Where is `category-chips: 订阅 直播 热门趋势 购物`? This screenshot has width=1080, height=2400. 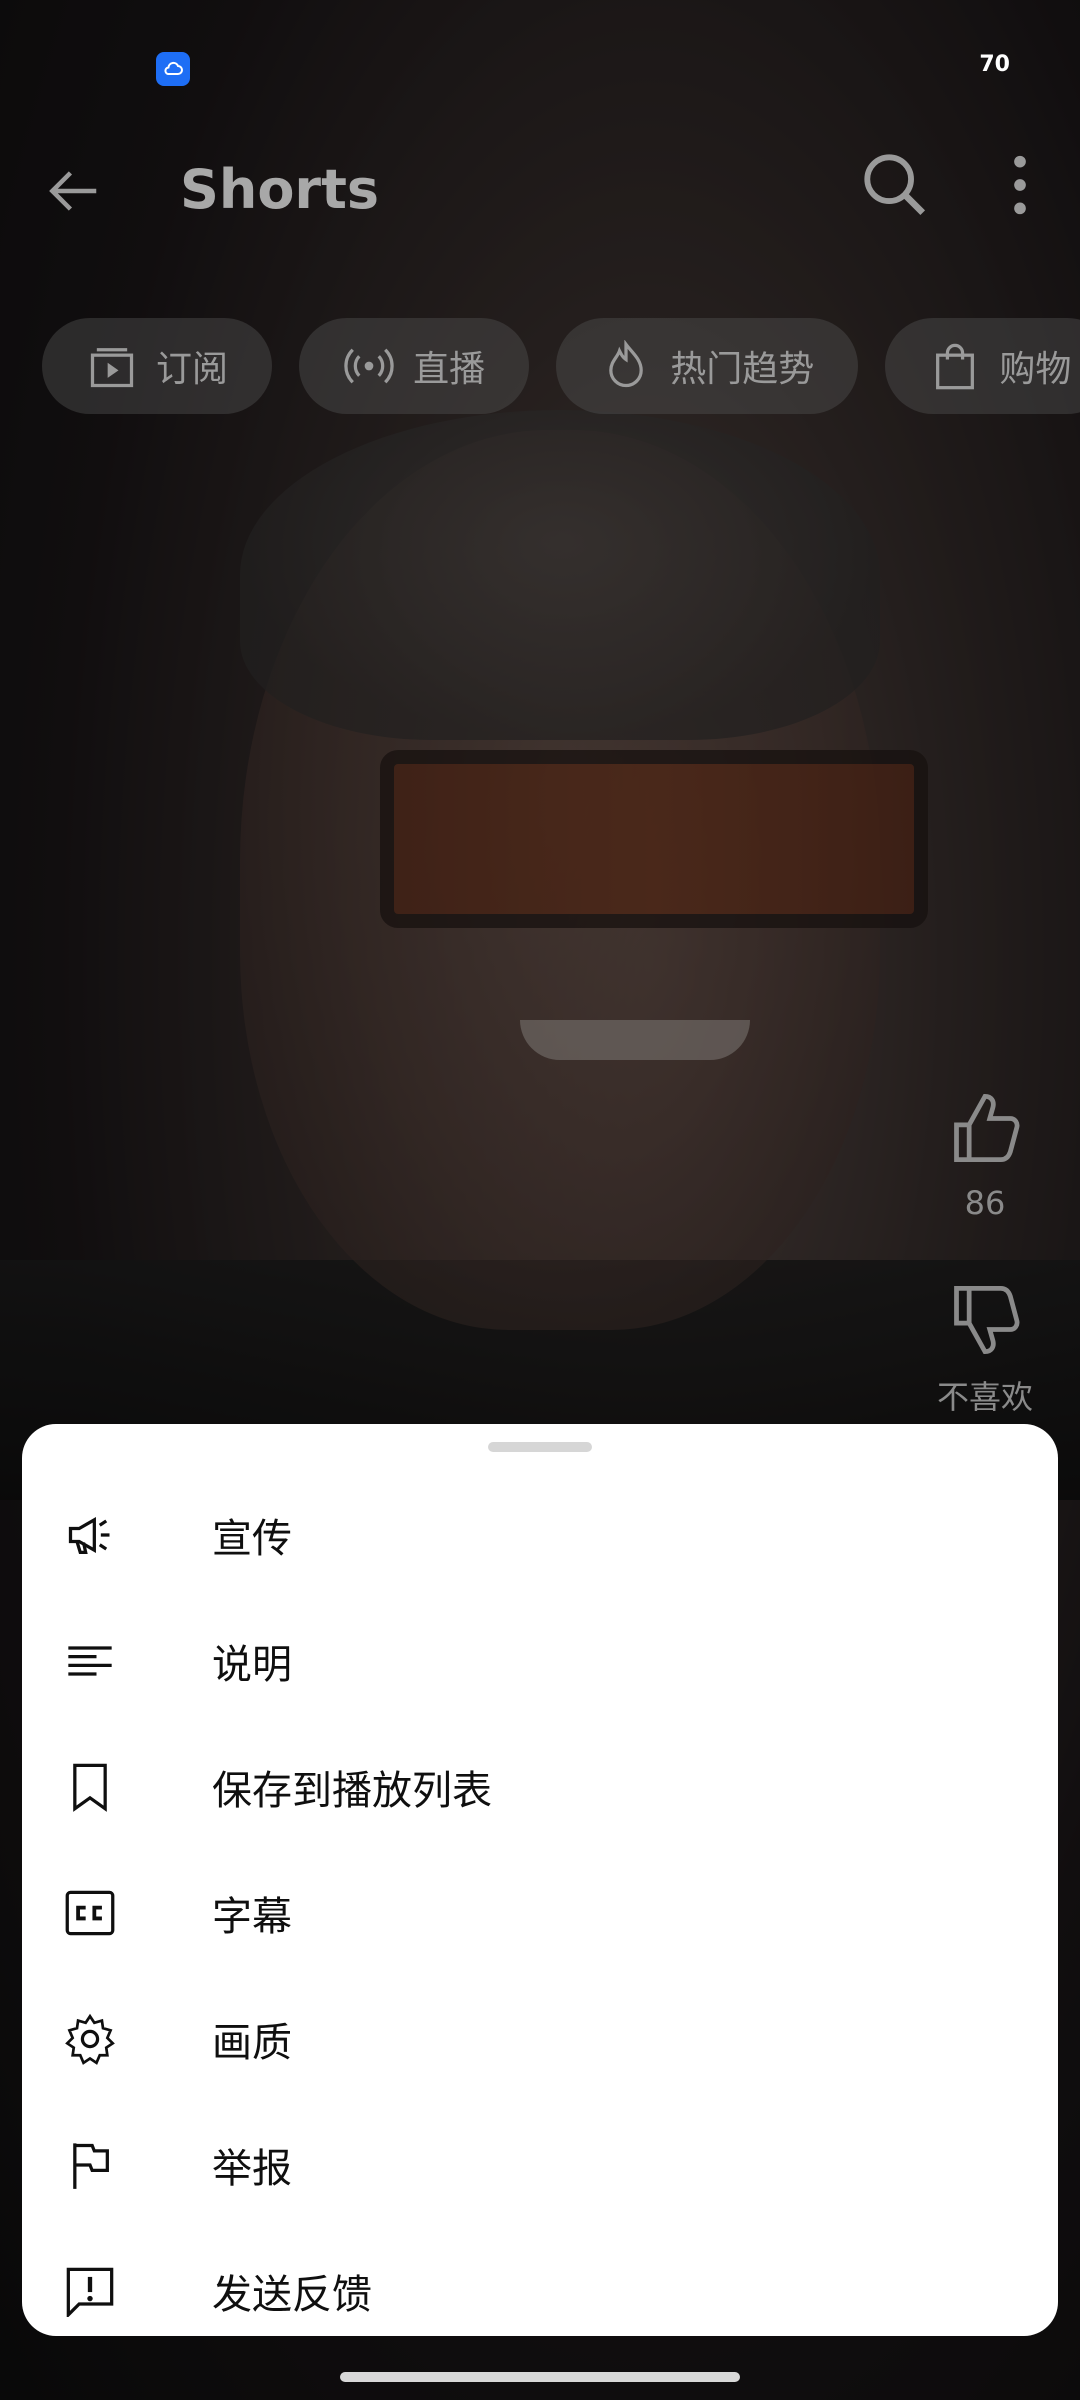 category-chips: 订阅 直播 热门趋势 购物 is located at coordinates (561, 366).